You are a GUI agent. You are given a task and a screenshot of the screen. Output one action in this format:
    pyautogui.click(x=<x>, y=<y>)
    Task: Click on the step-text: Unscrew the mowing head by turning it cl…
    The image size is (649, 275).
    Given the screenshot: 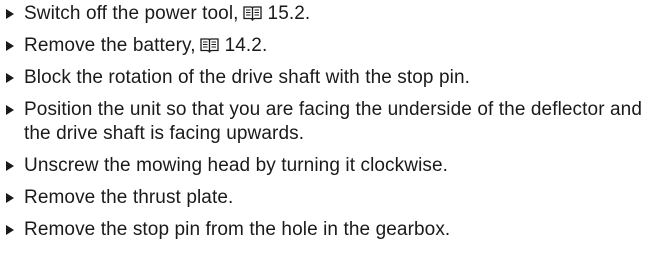 What is the action you would take?
    pyautogui.click(x=236, y=165)
    